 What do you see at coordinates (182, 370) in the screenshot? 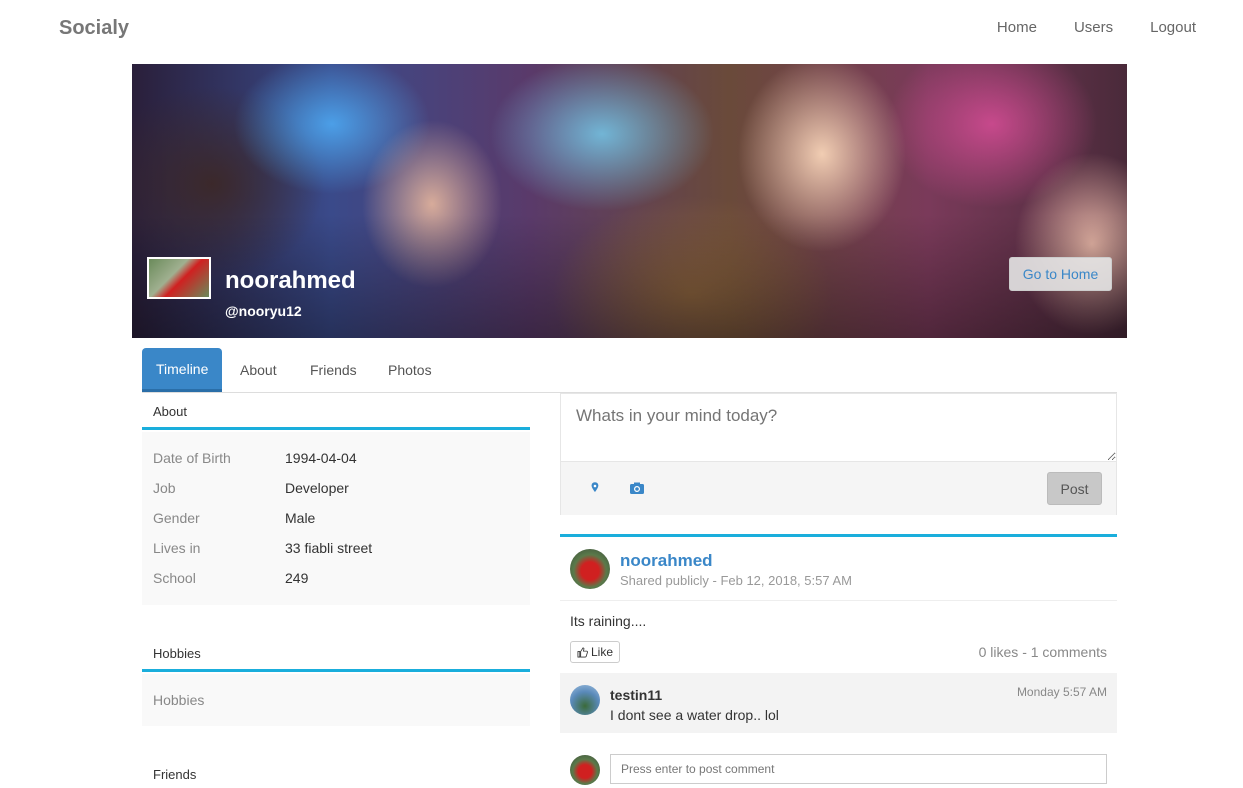
I see `tab-timeline: Timeline` at bounding box center [182, 370].